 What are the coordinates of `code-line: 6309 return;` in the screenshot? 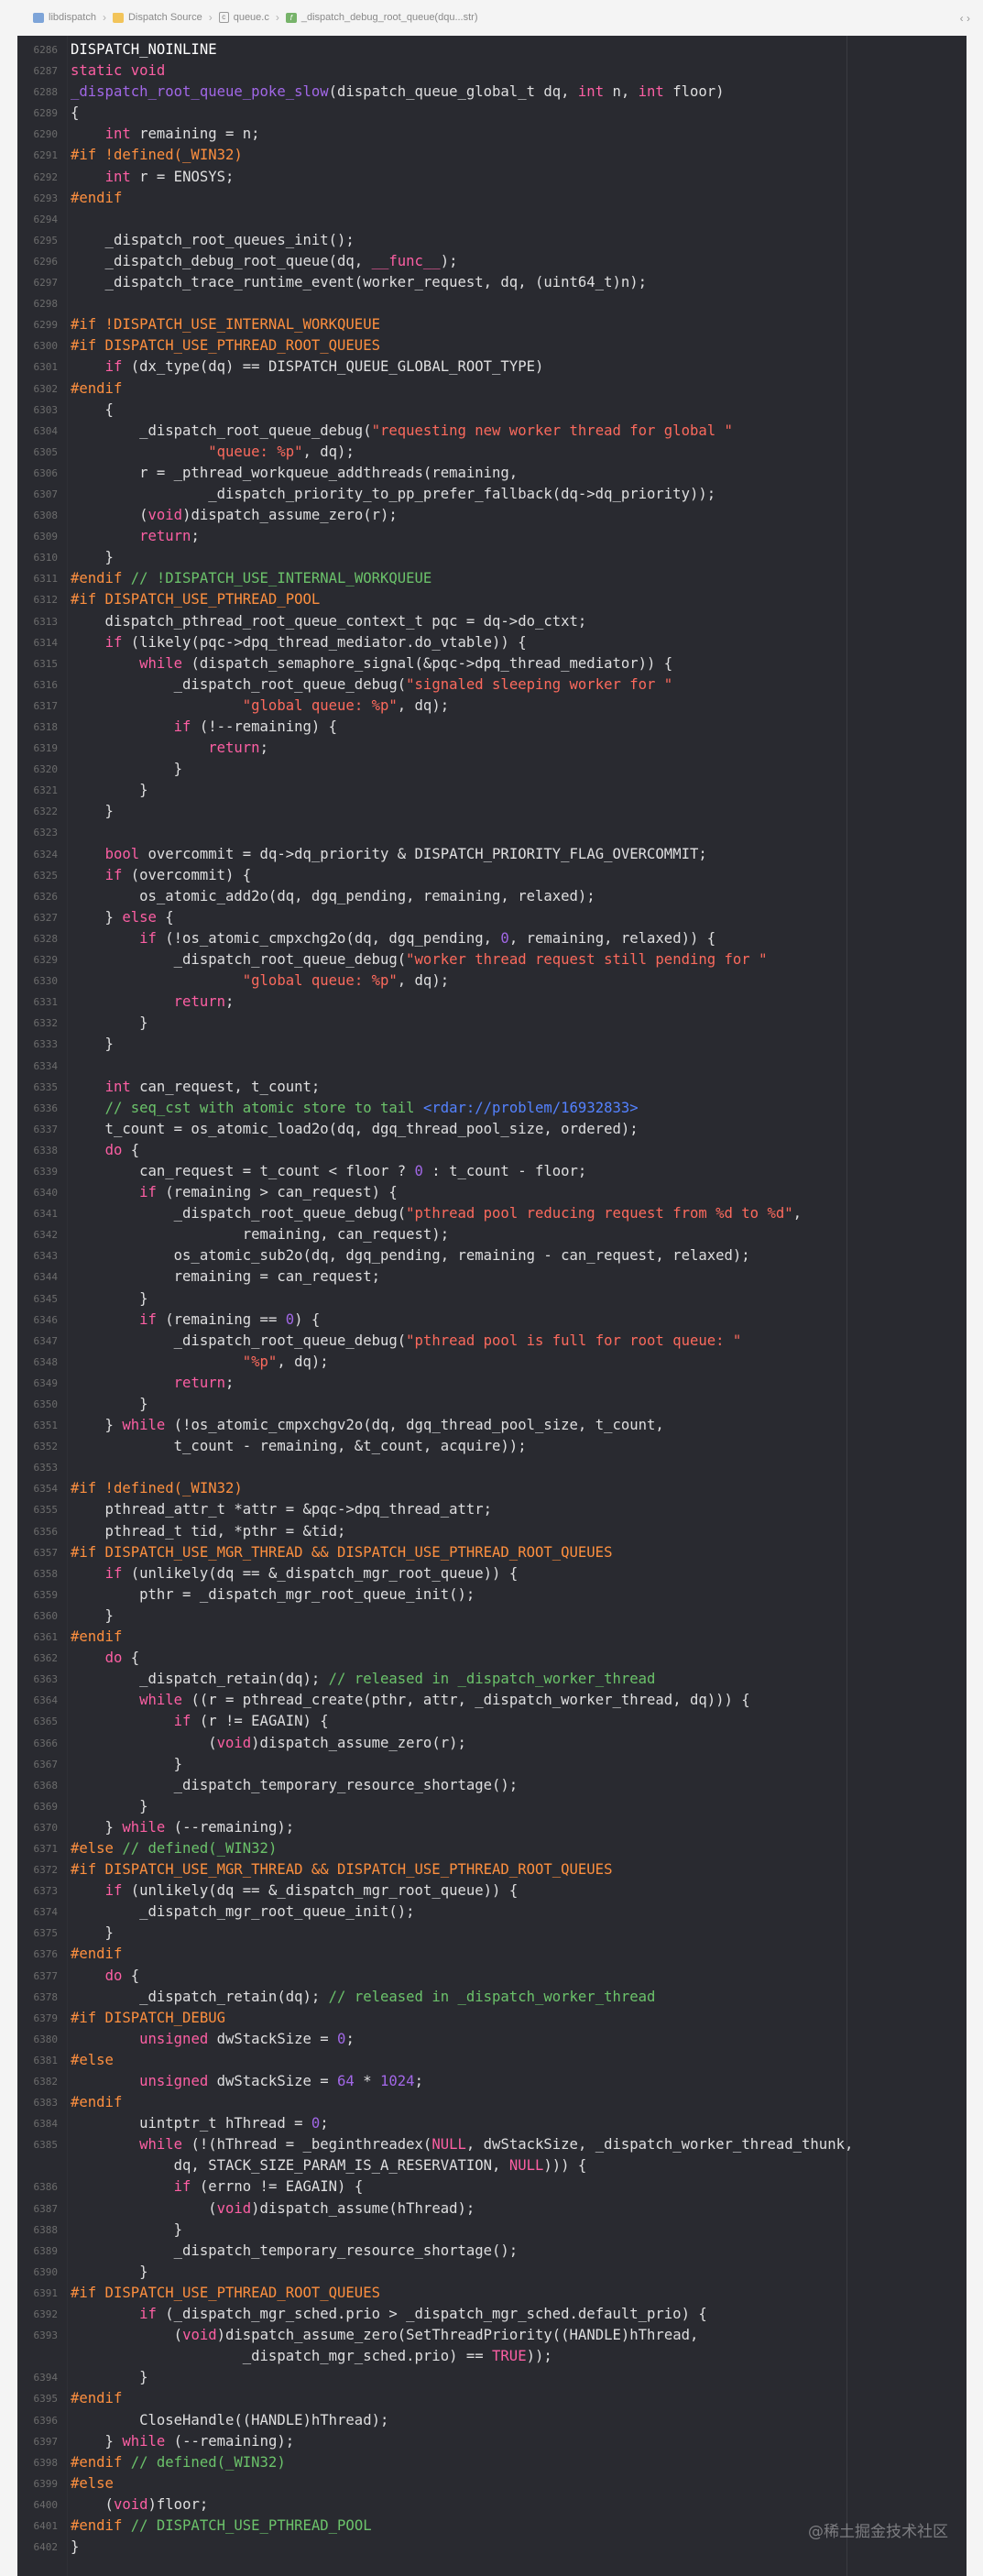 It's located at (492, 536).